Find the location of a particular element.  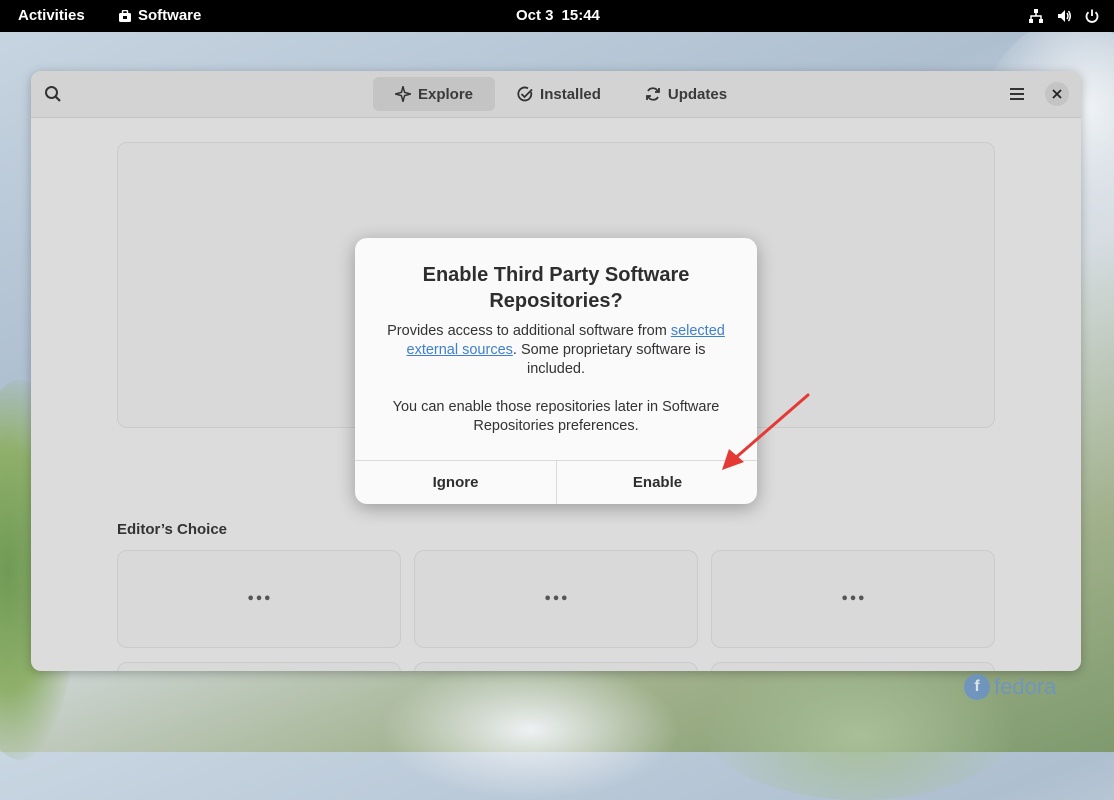

tab-explore: Explore is located at coordinates (434, 94).